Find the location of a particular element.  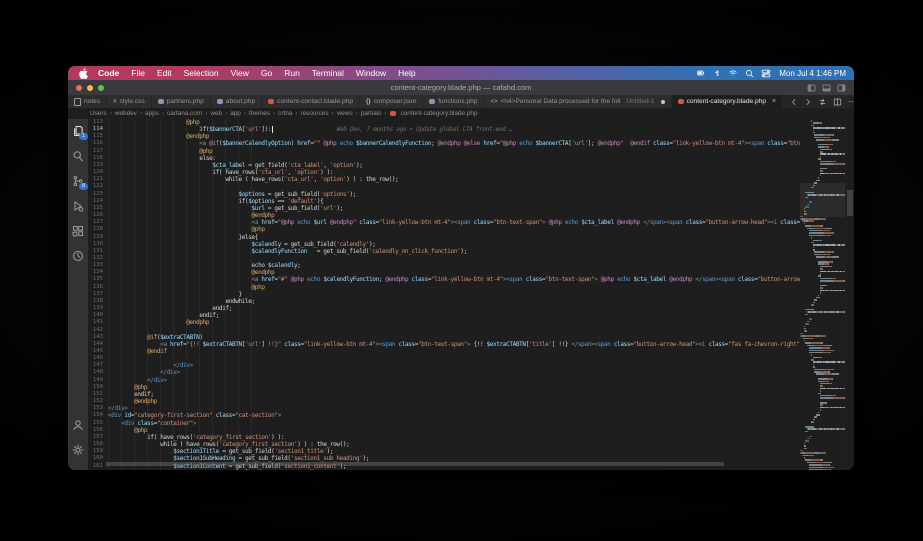

line-number: 132 is located at coordinates (98, 258).